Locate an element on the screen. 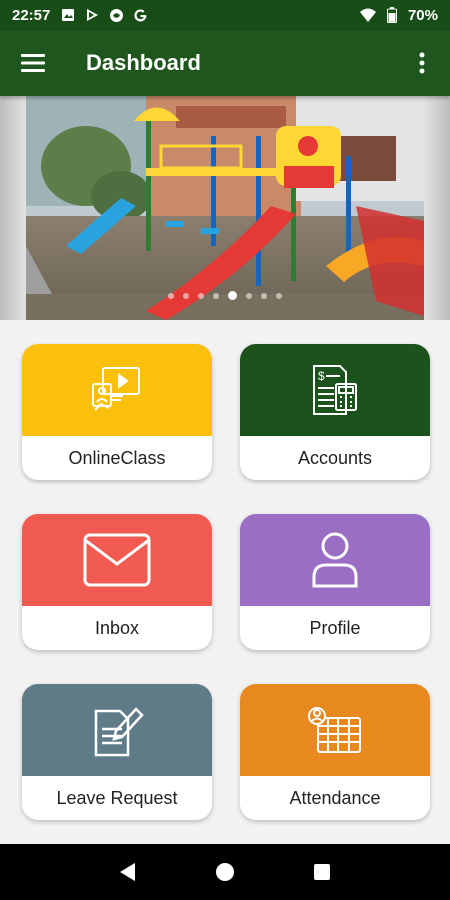 The image size is (450, 900). tile-leave-request-header is located at coordinates (117, 730).